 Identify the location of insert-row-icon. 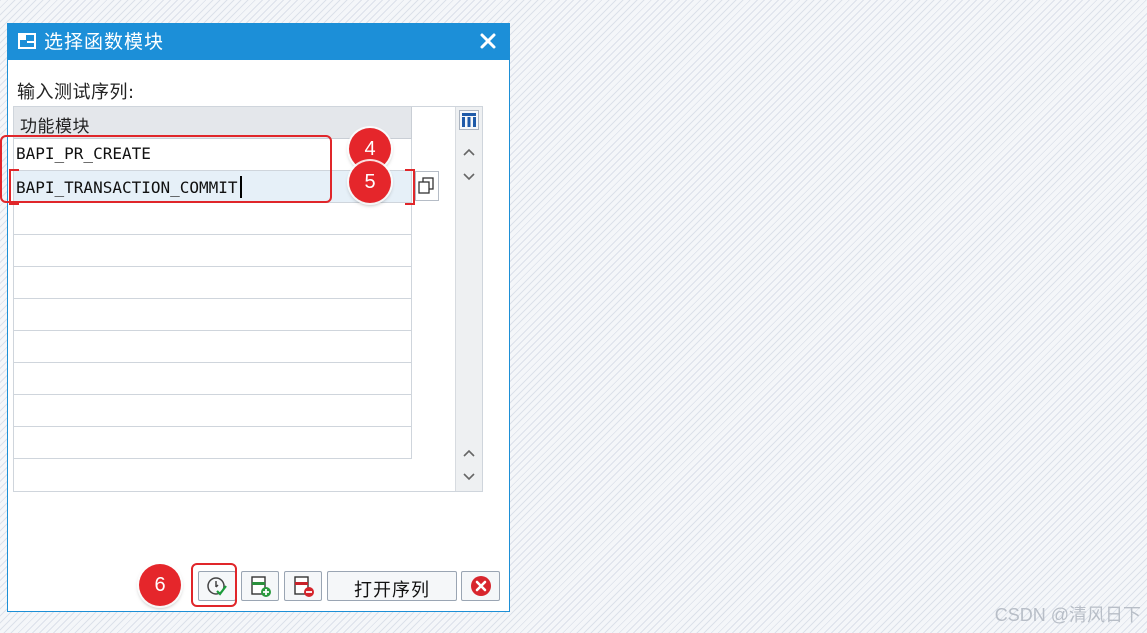
(261, 586).